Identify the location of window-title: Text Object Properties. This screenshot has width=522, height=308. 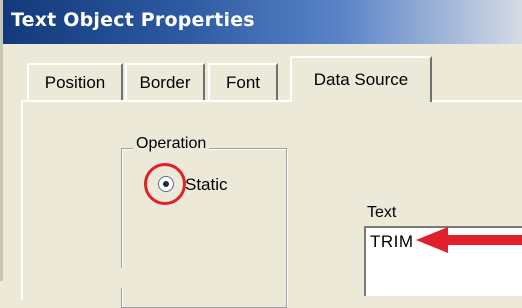
(133, 20).